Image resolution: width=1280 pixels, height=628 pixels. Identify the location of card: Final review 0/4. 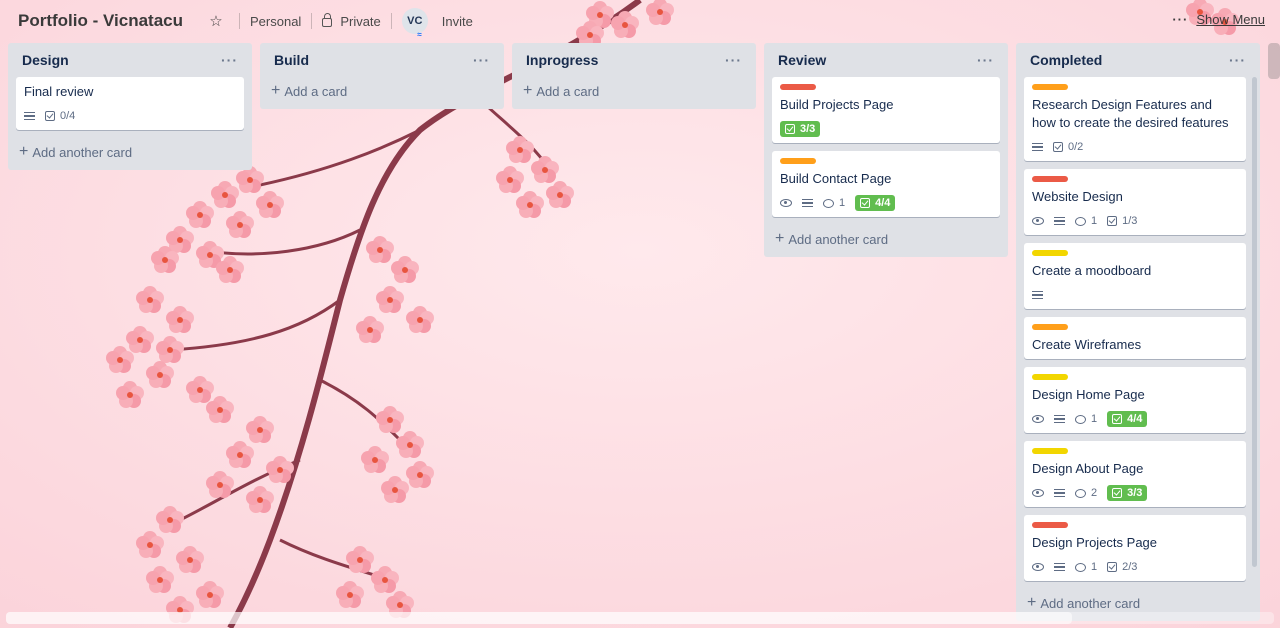
(130, 103).